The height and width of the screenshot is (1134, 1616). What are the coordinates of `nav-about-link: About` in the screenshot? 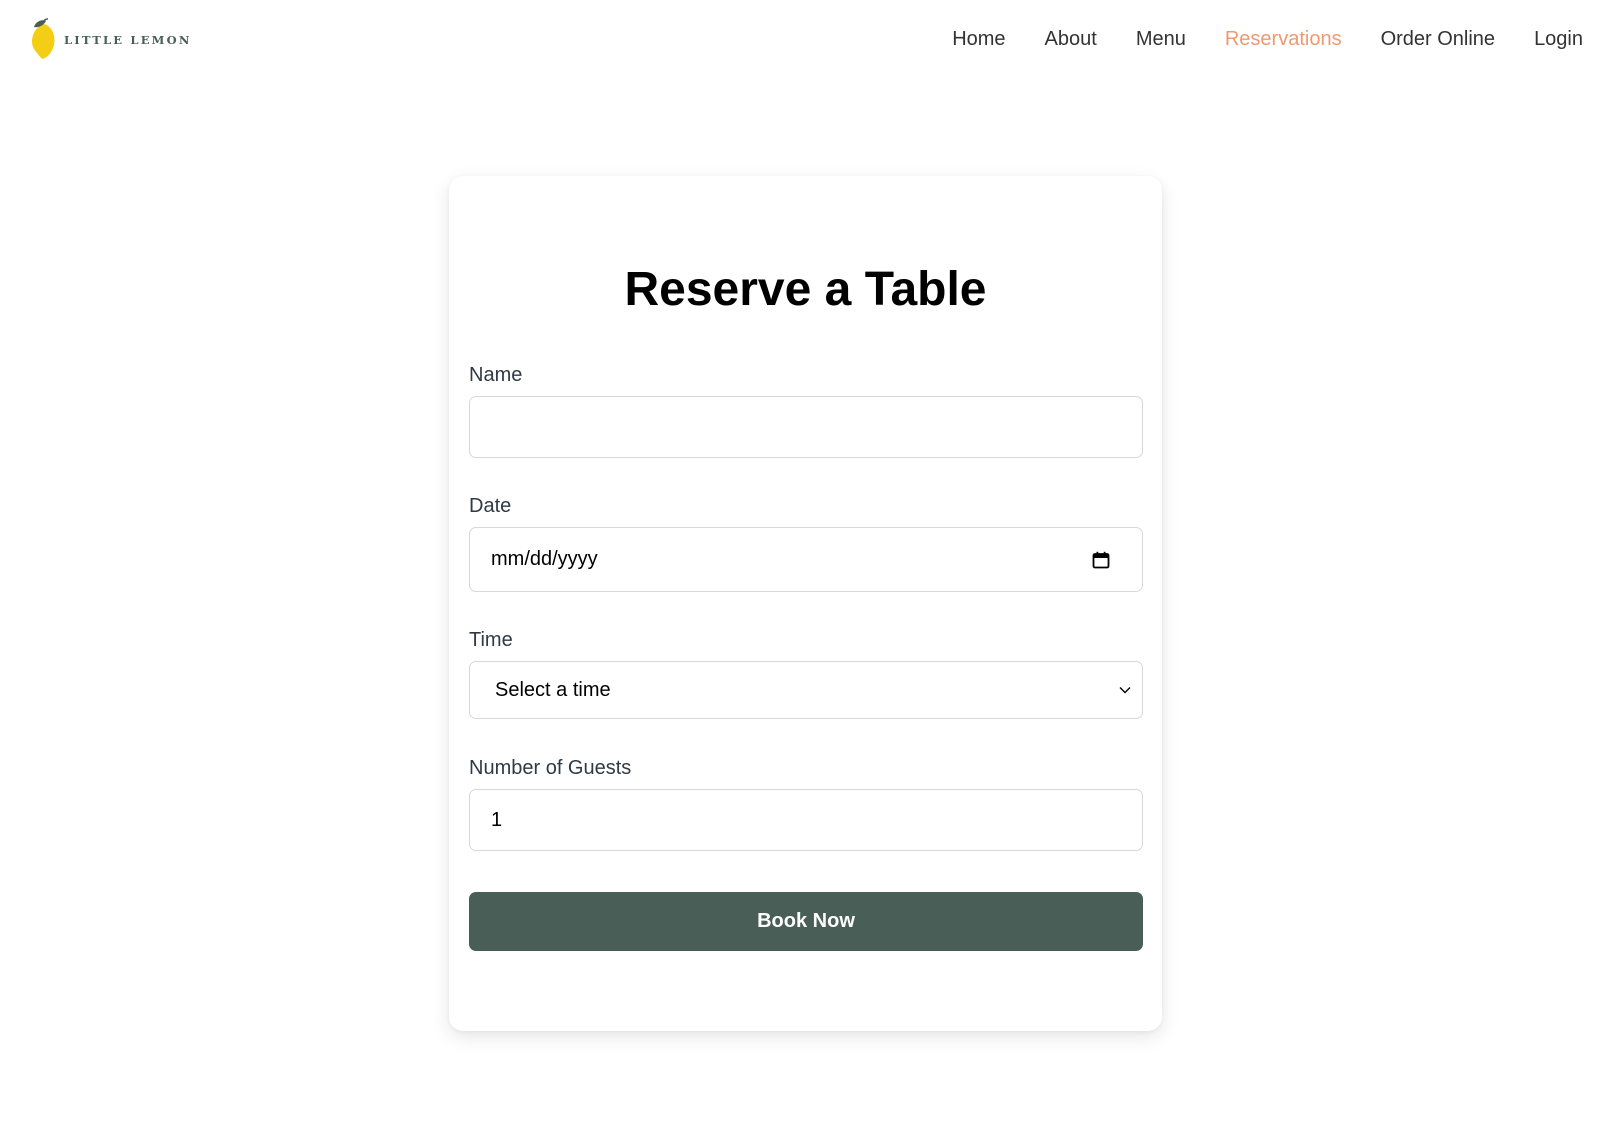 It's located at (1071, 39).